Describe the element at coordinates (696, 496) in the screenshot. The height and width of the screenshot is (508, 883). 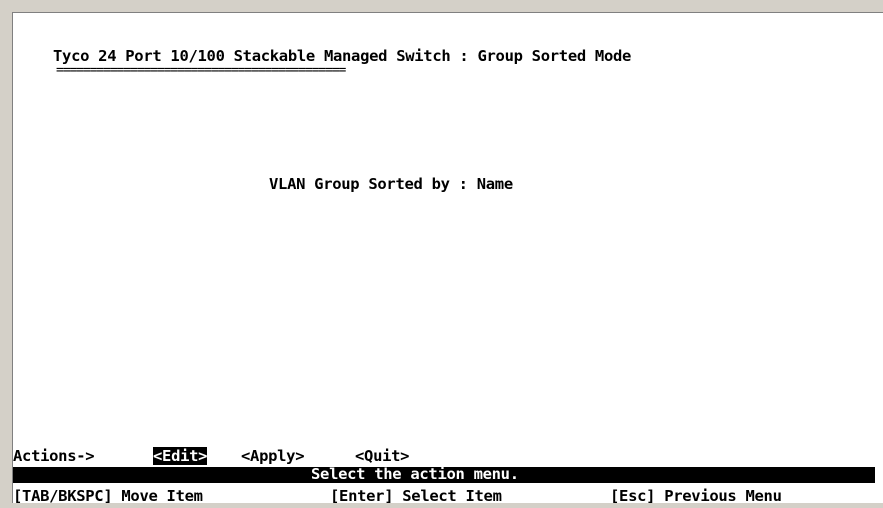
I see `help-previous-menu: [Esc] Previous Menu` at that location.